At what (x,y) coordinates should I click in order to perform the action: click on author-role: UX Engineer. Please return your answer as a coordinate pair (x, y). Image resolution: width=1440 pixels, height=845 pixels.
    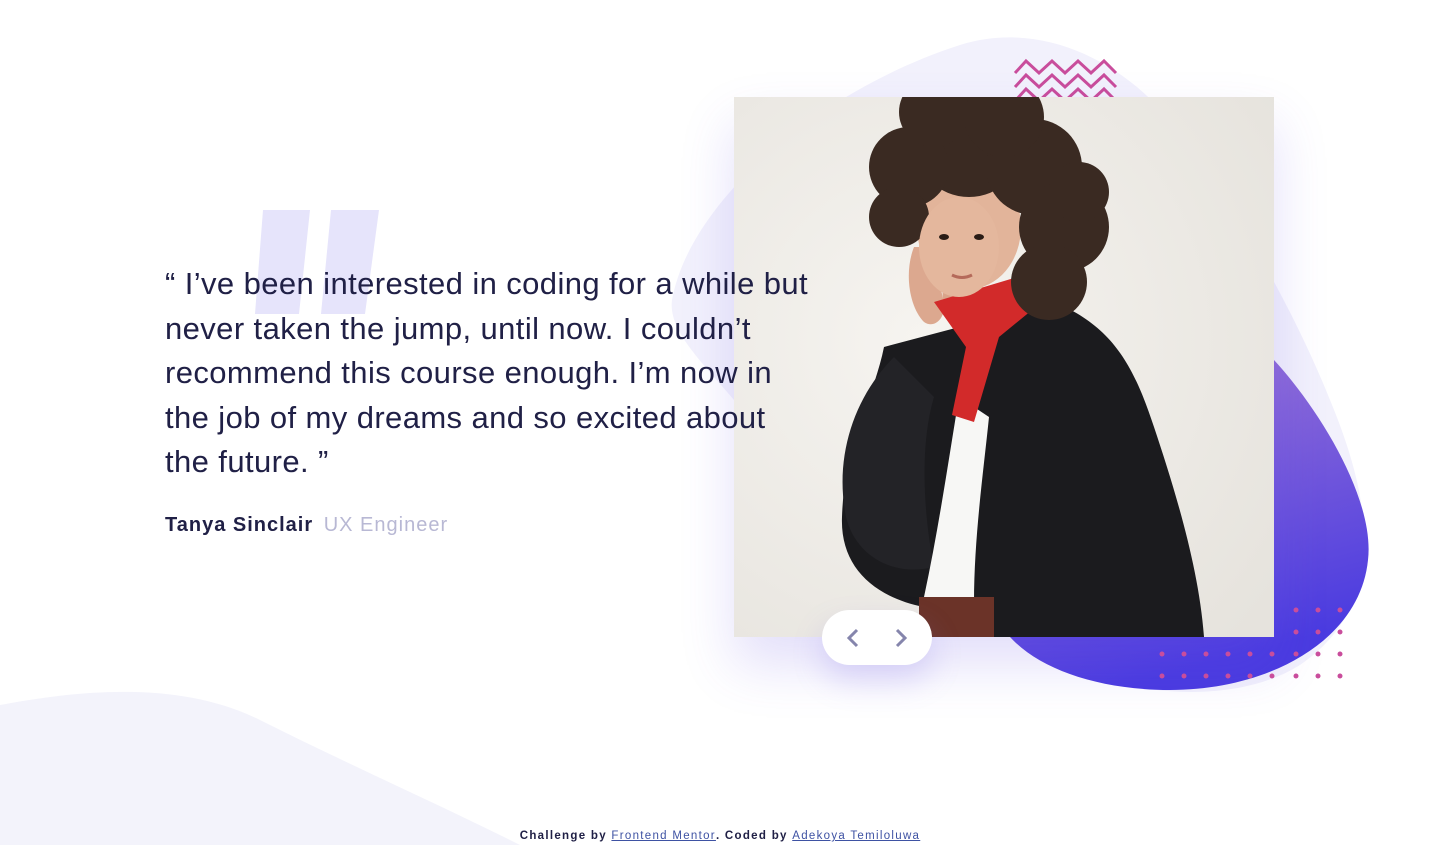
    Looking at the image, I should click on (386, 525).